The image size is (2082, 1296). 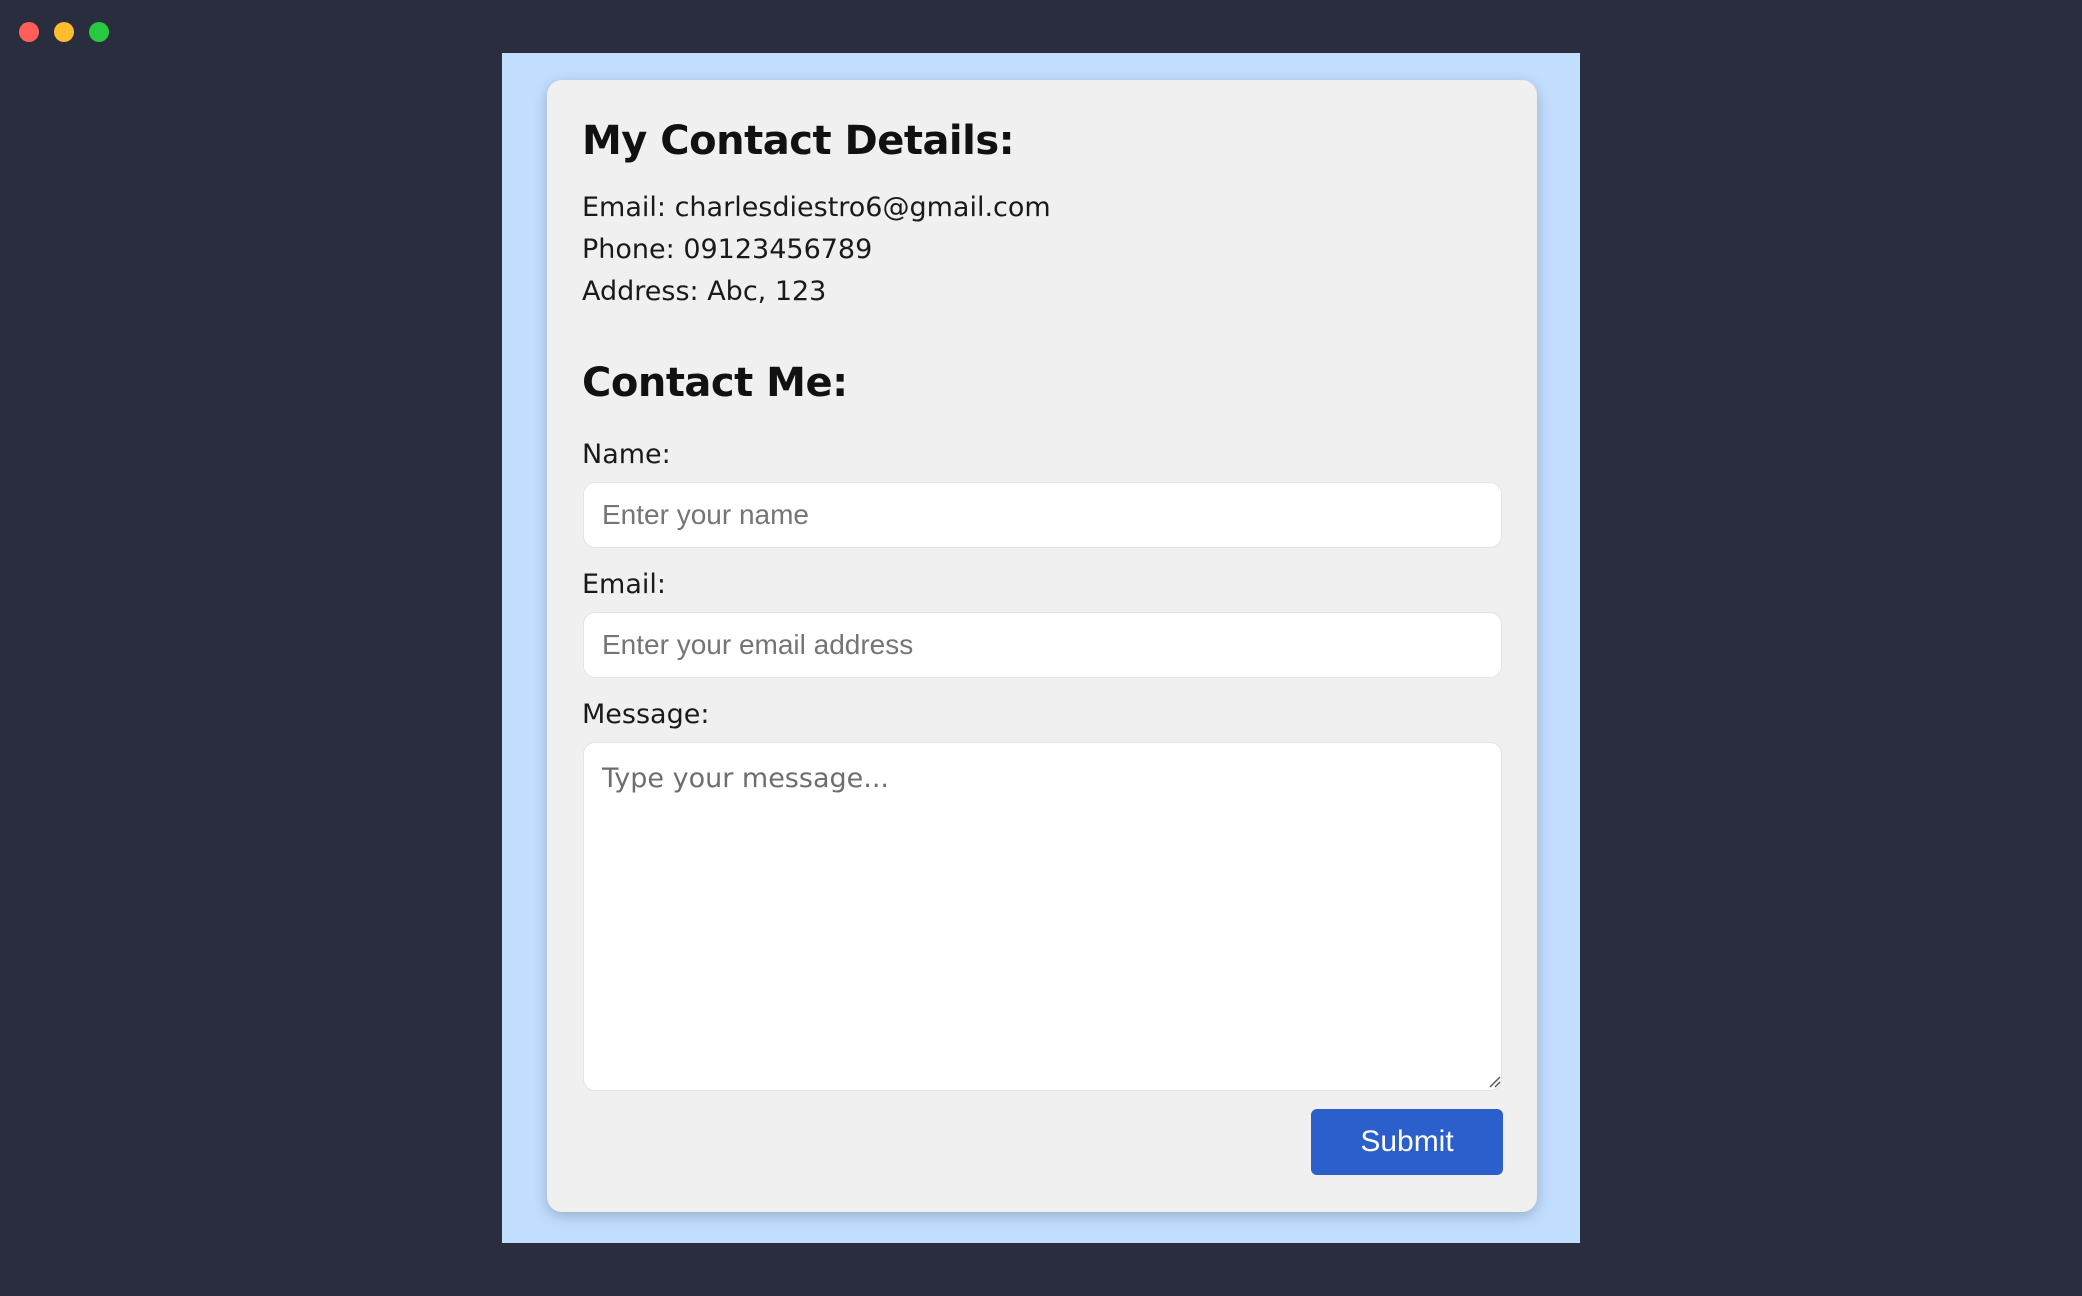 I want to click on resize-handle-icon, so click(x=1494, y=1081).